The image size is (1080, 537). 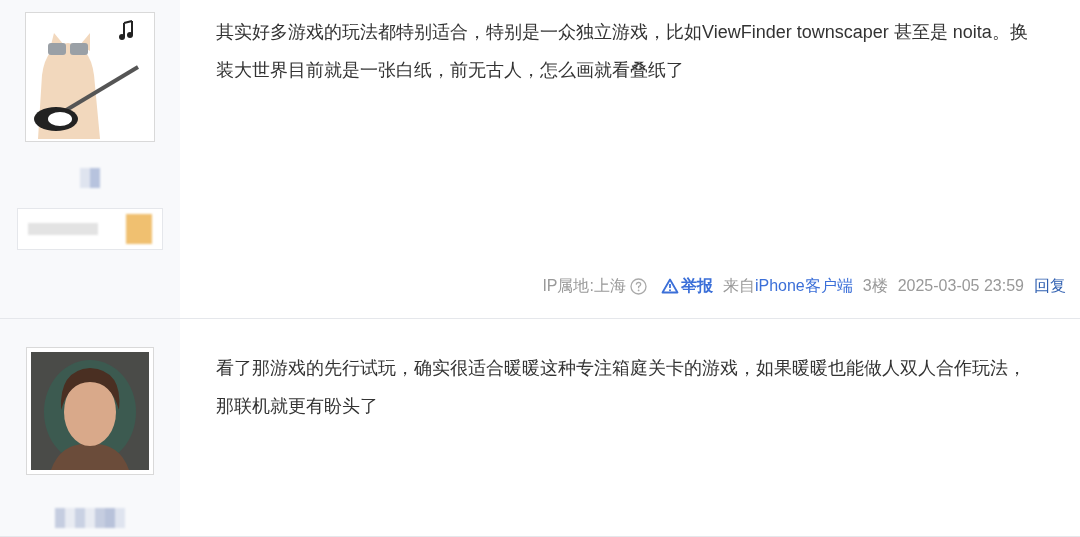 I want to click on post-content: 其实好多游戏的玩法都特别适合，特别是一众独立游戏，比如ViewFinder townscaper 甚至是 noita。换装大世界目前就是一张白纸，前无古人，怎么画就看叠纸了, so click(x=622, y=51).